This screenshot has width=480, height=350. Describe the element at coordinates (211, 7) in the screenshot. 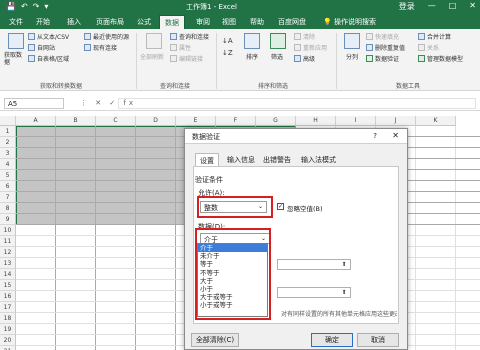

I see `window-title: 工作簿1 - Excel` at that location.